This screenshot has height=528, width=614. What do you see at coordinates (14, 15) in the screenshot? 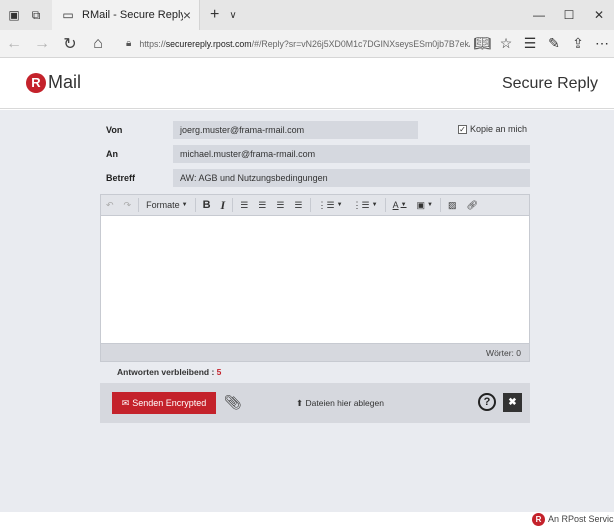
I see `tab-preview-icon: ▣` at bounding box center [14, 15].